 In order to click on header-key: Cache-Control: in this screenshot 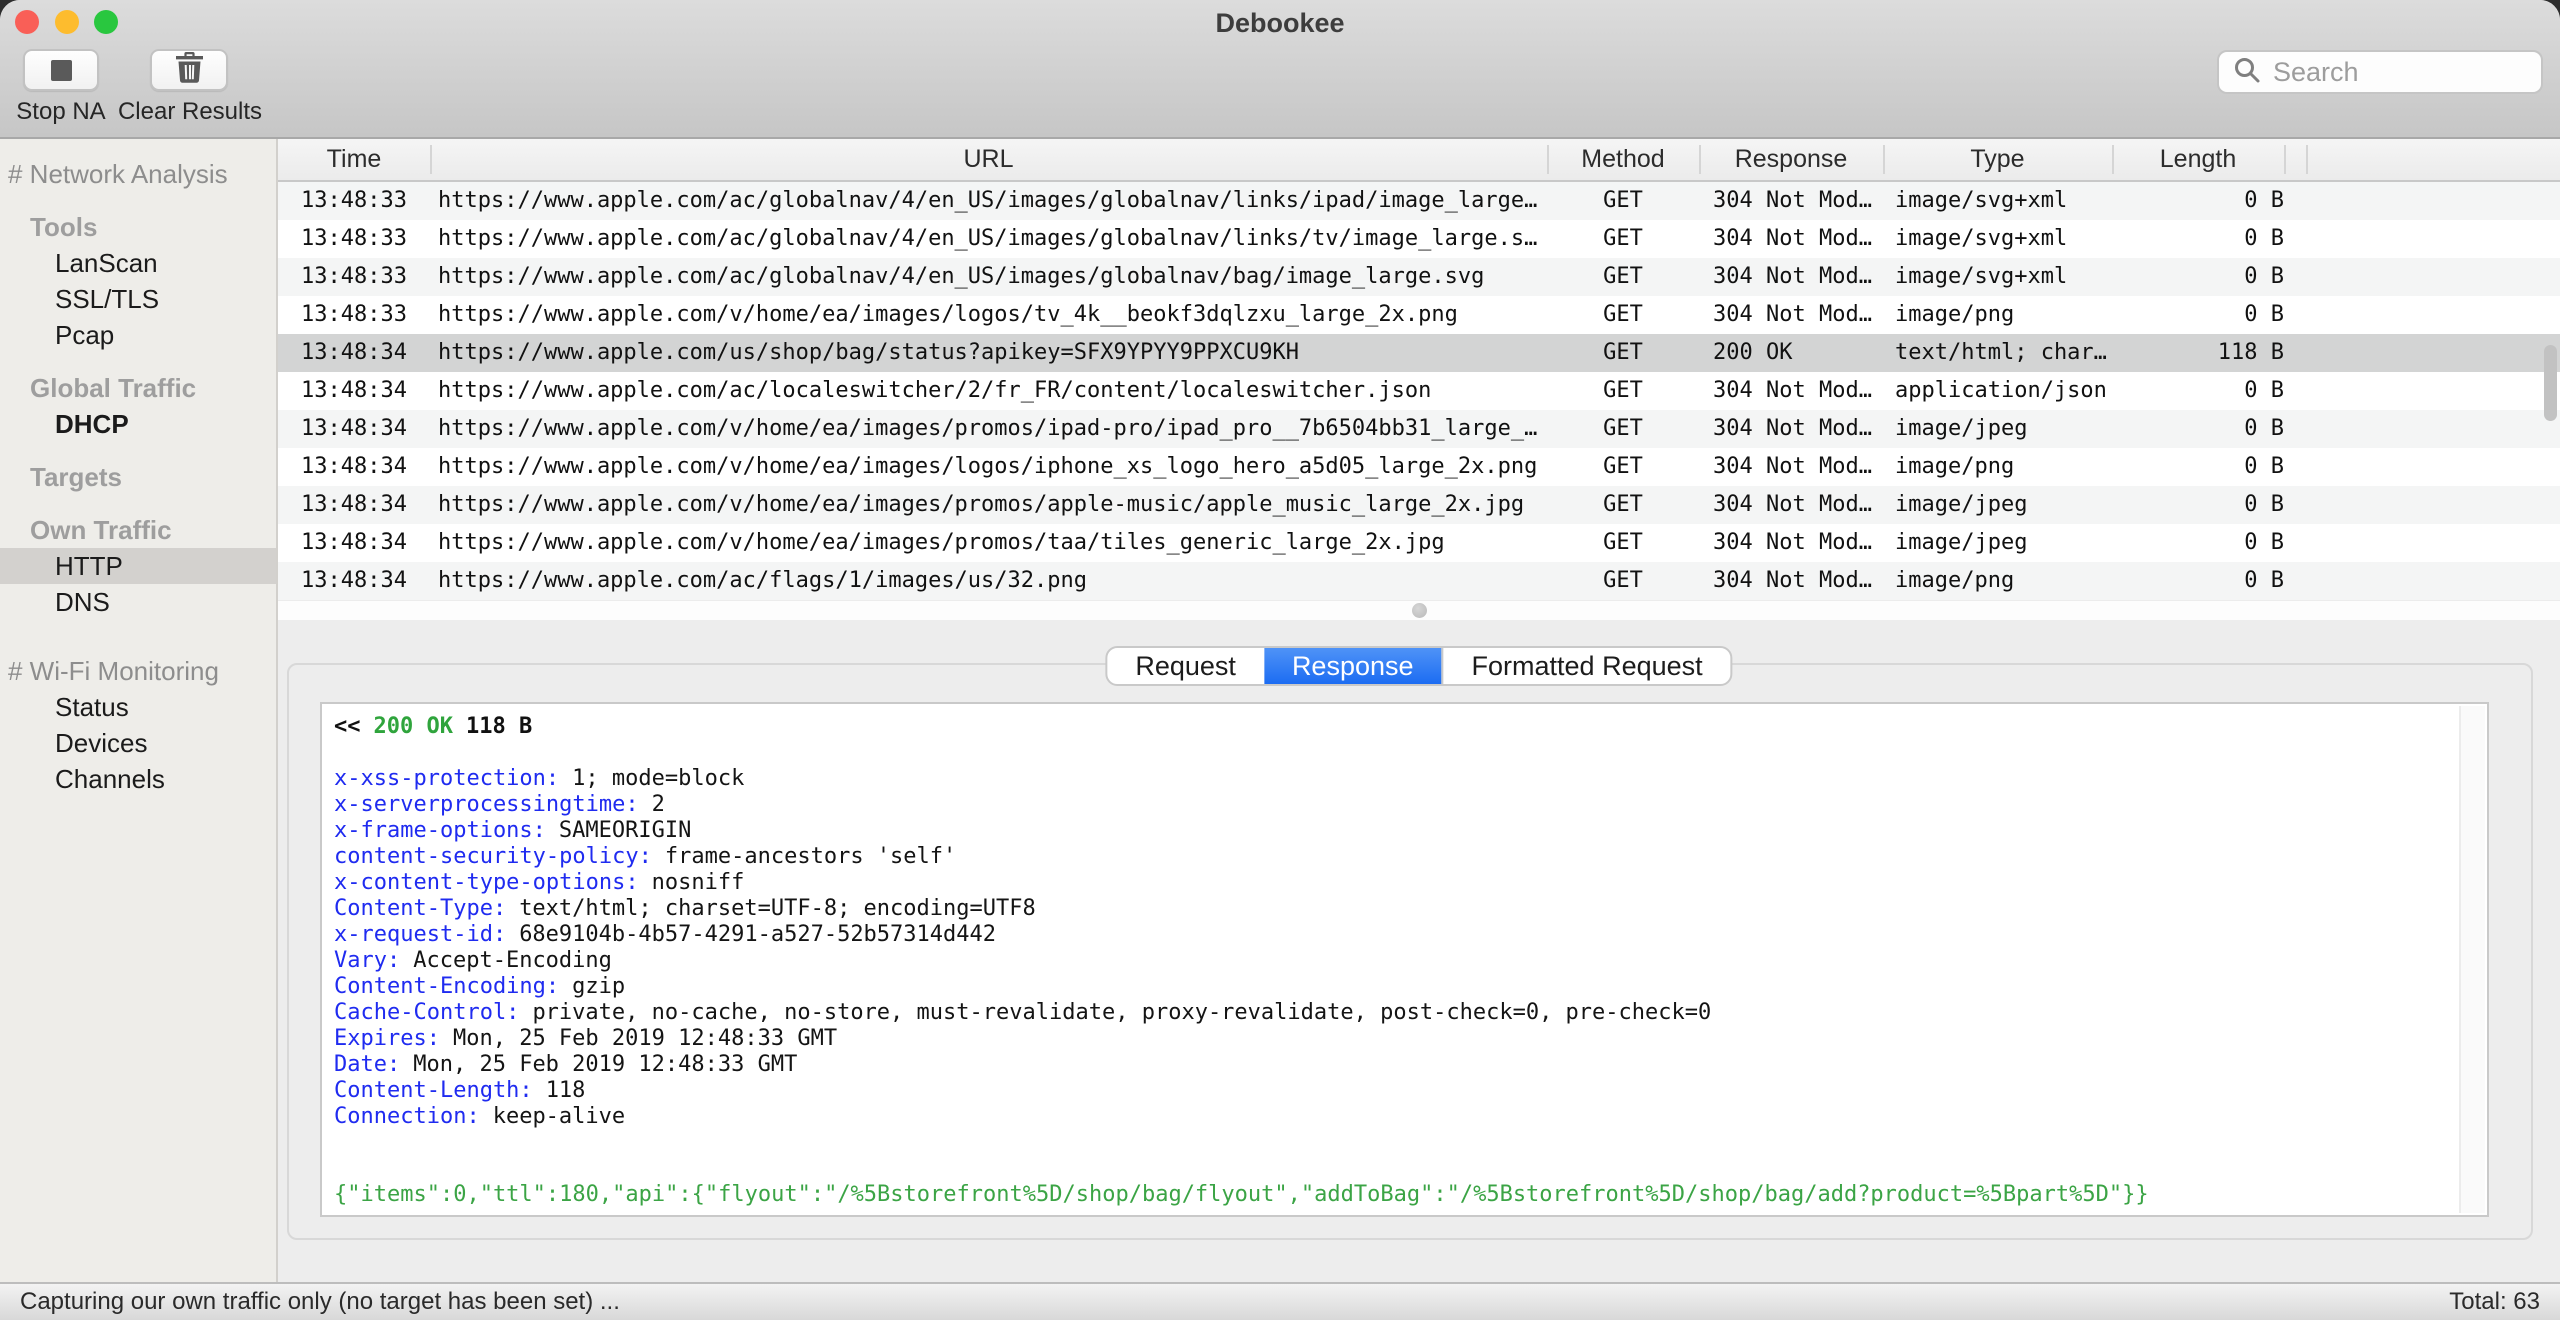, I will do `click(427, 1012)`.